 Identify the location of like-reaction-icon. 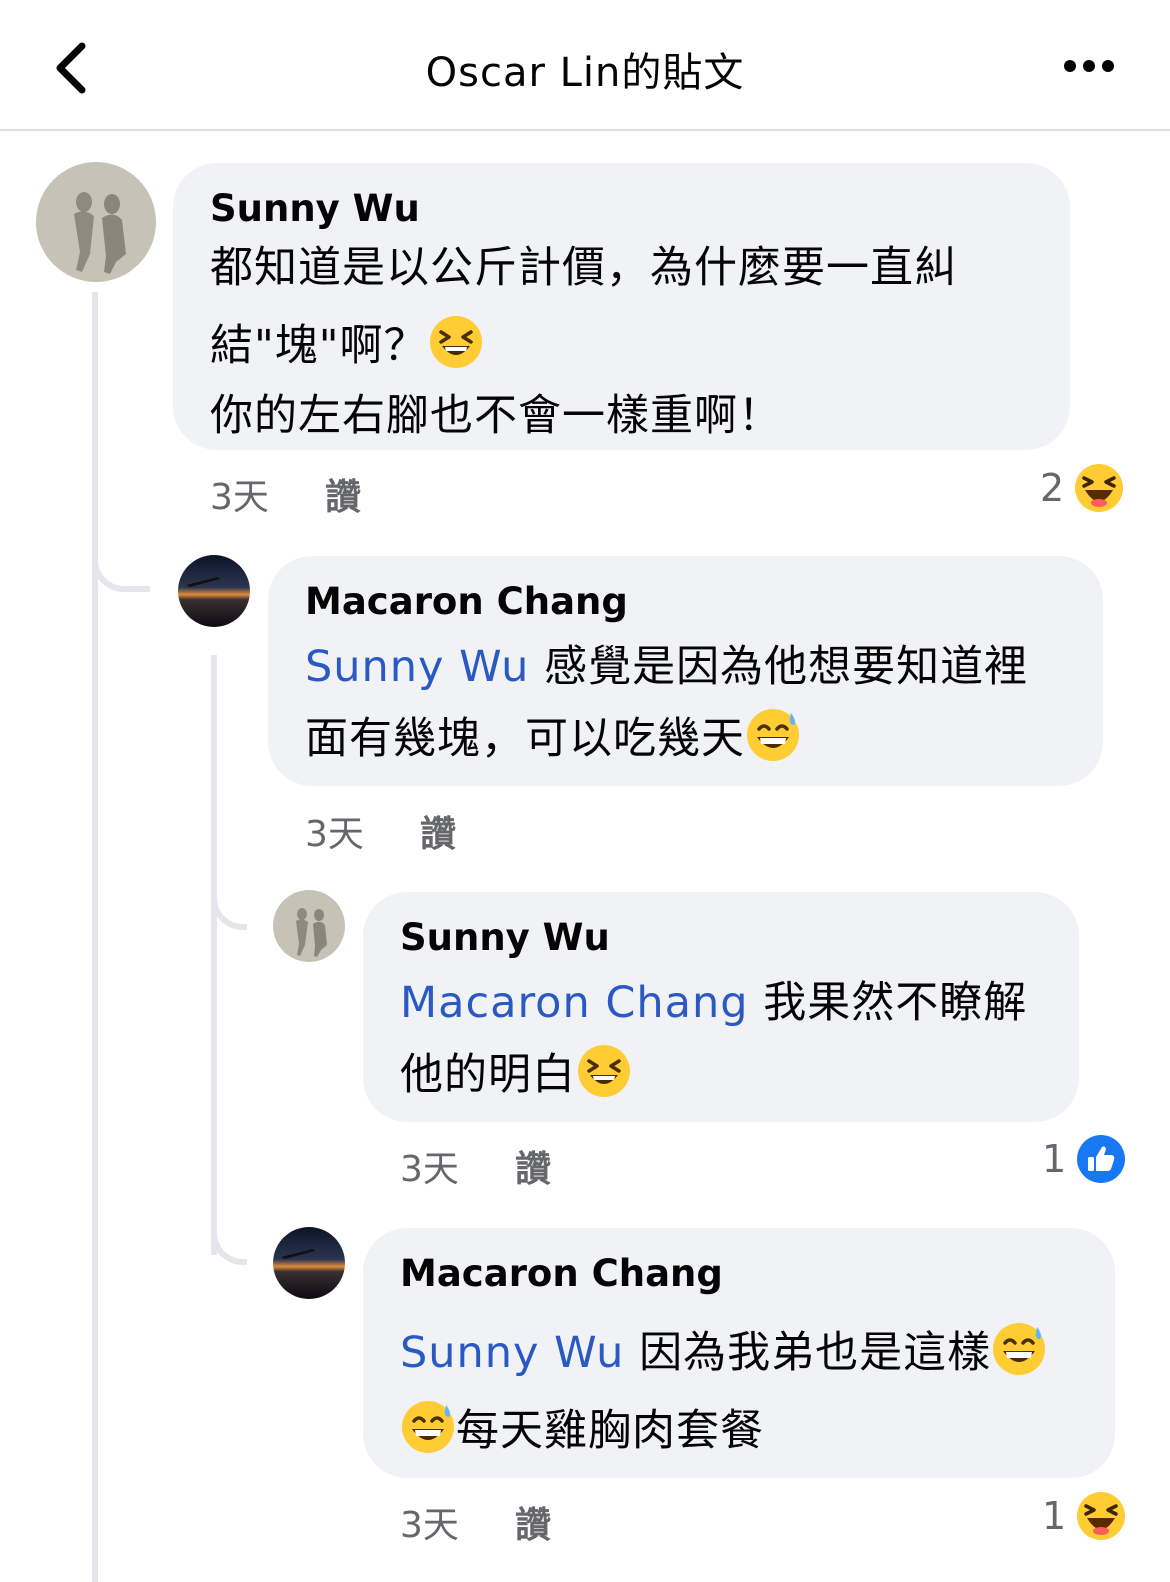
(1101, 1159).